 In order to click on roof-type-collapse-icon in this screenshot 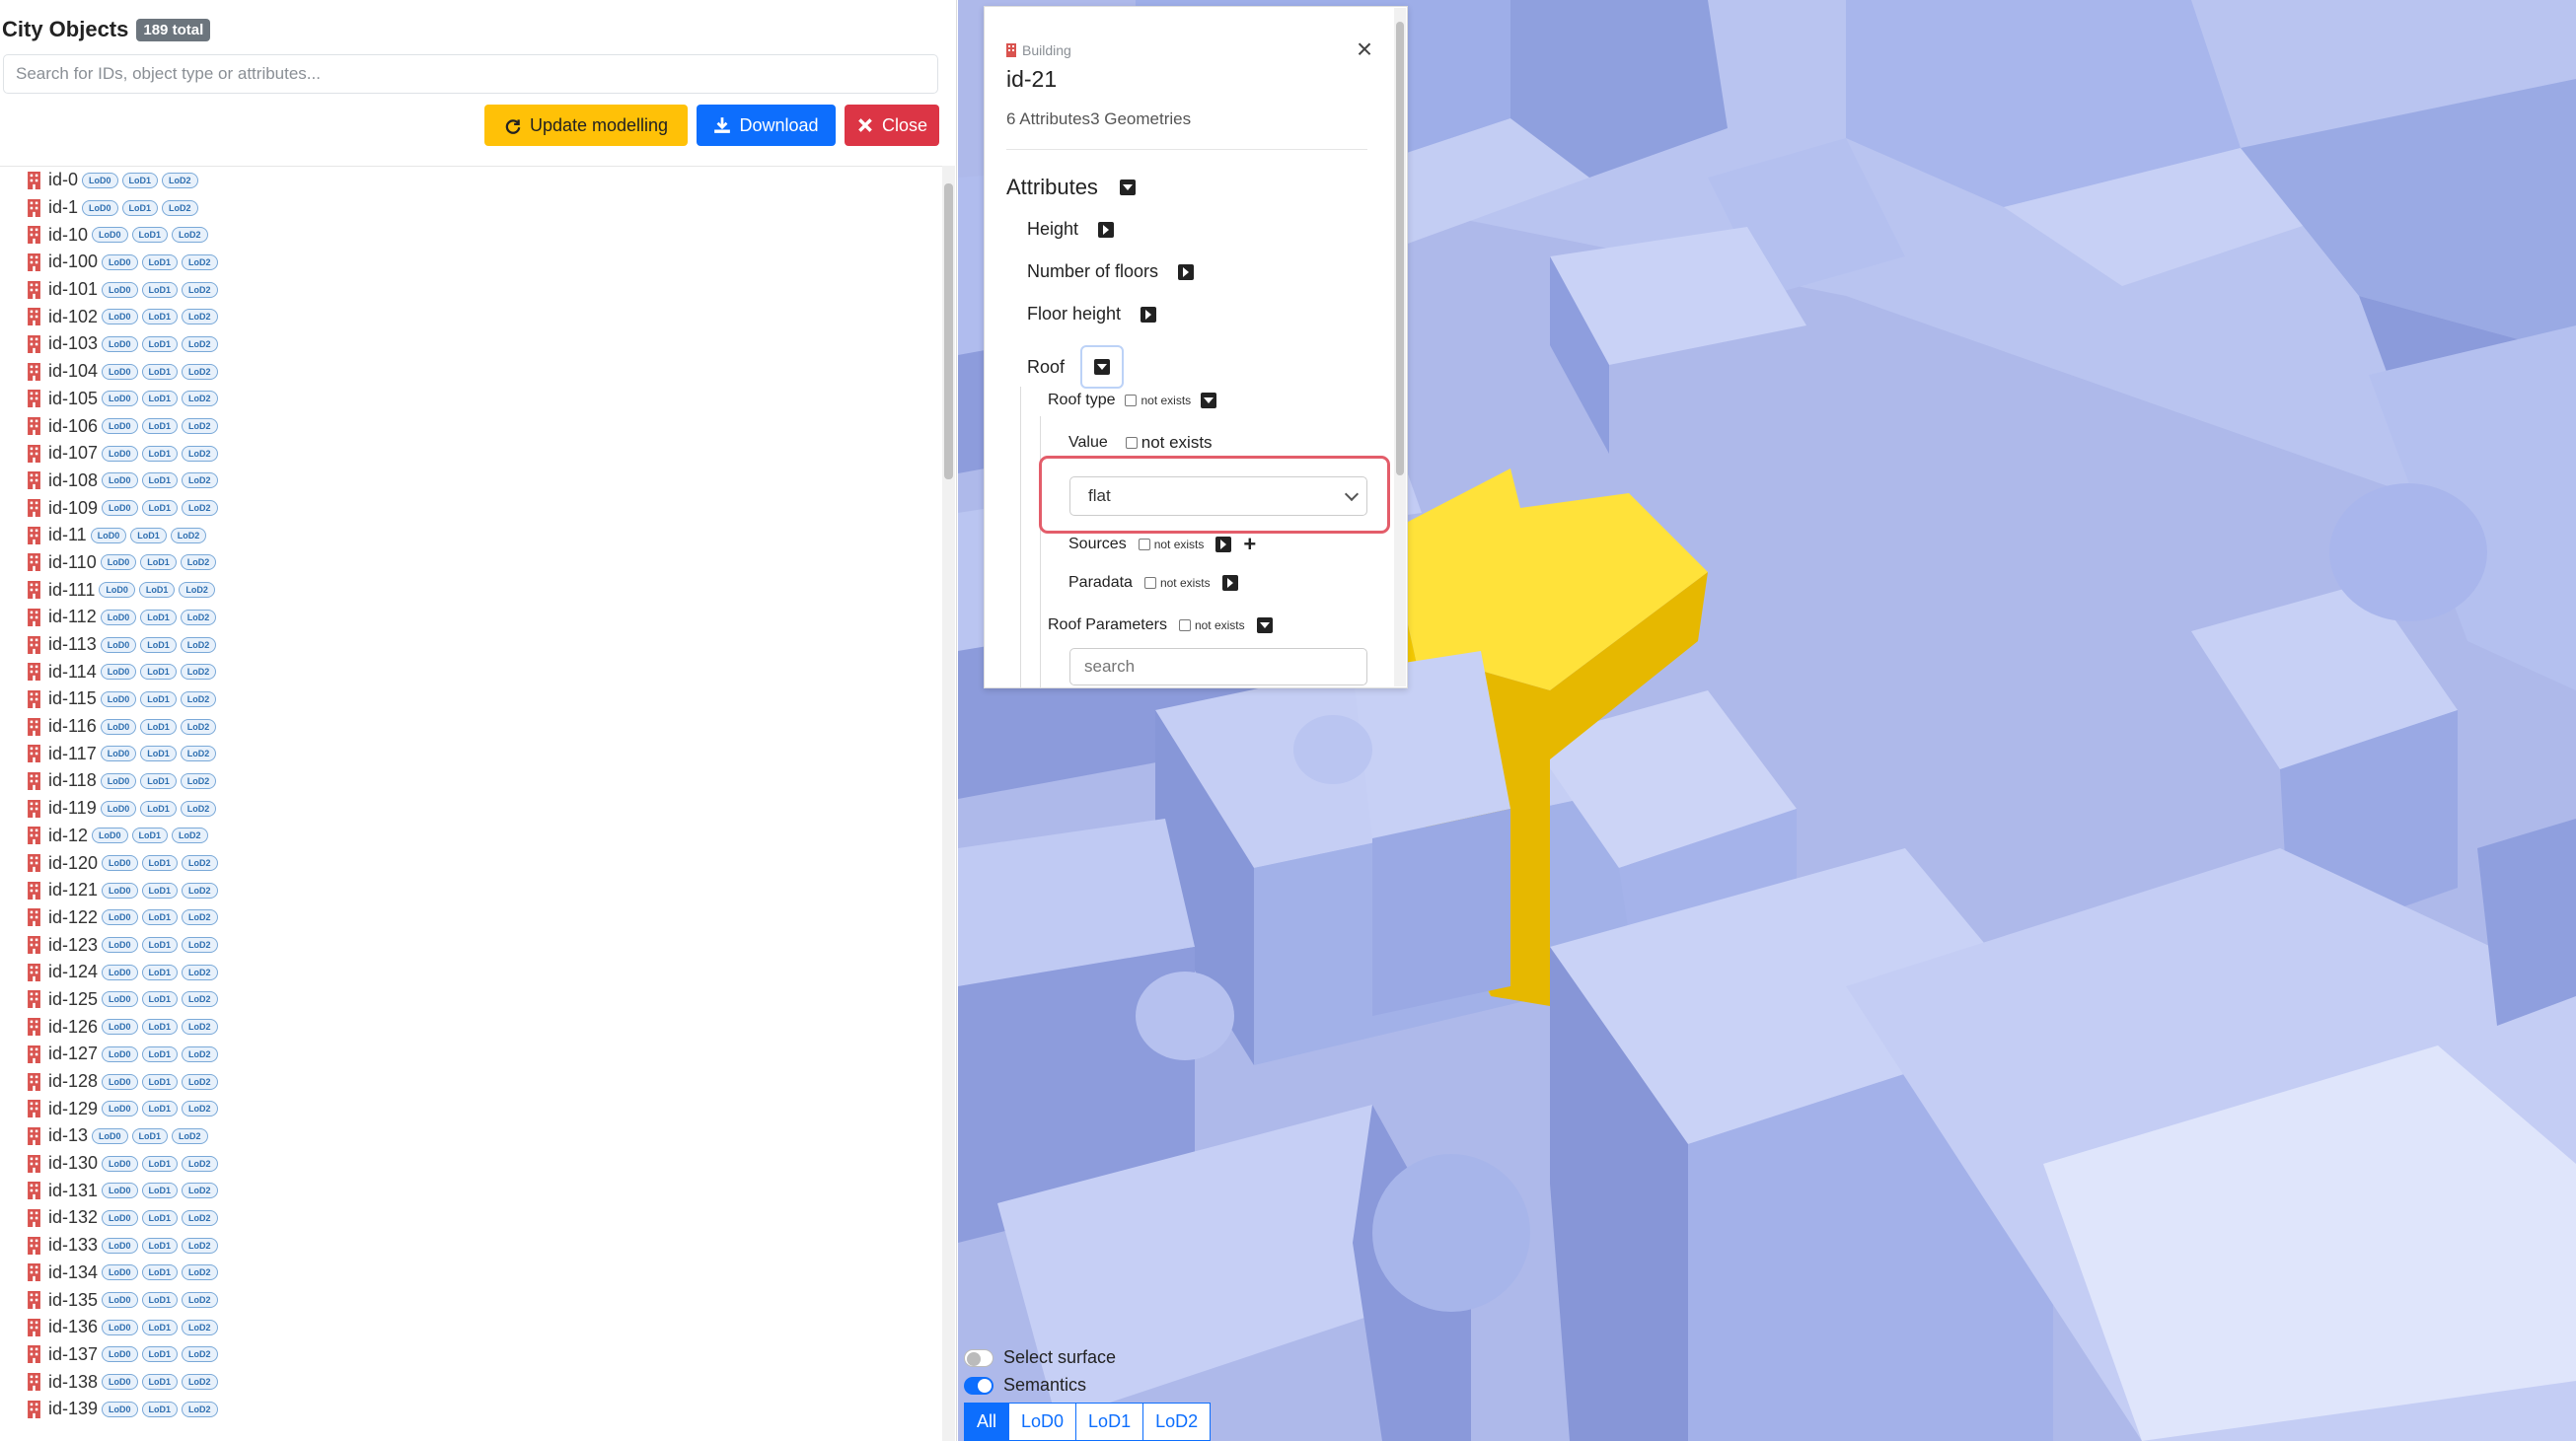, I will do `click(1209, 400)`.